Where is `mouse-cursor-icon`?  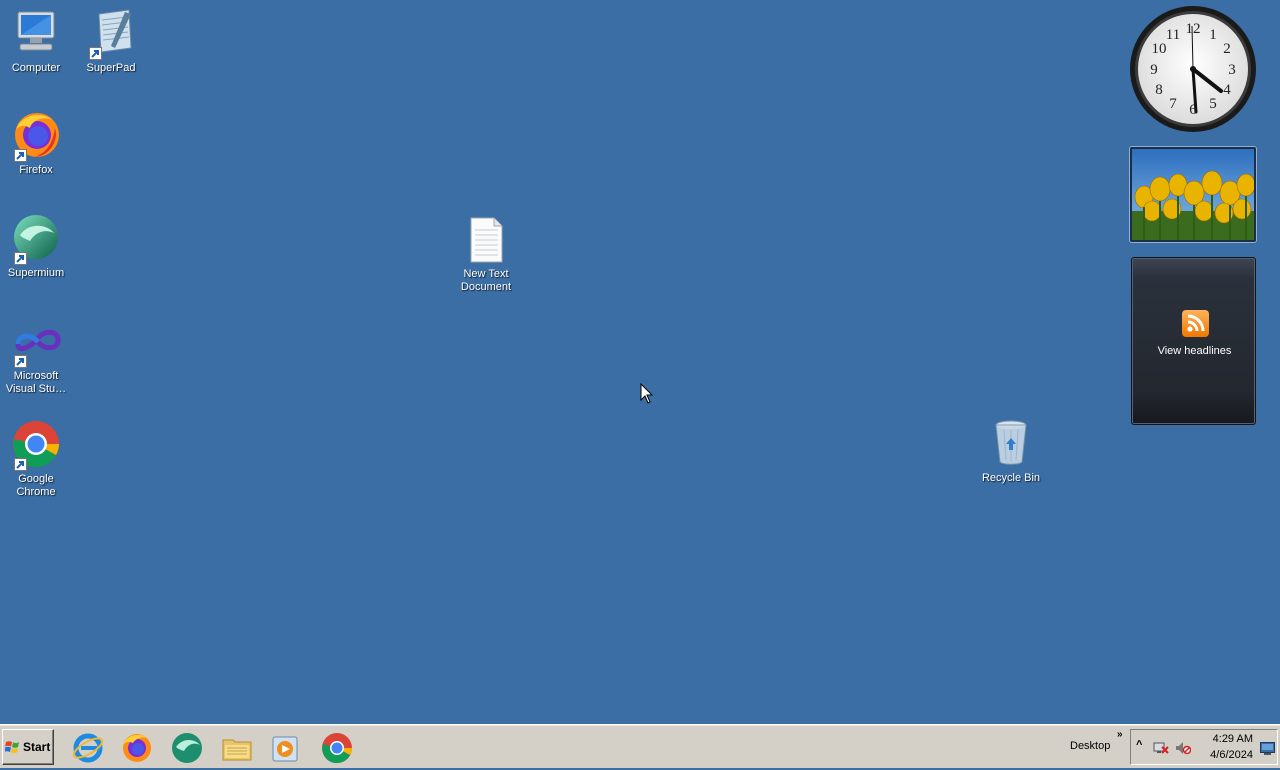 mouse-cursor-icon is located at coordinates (647, 396).